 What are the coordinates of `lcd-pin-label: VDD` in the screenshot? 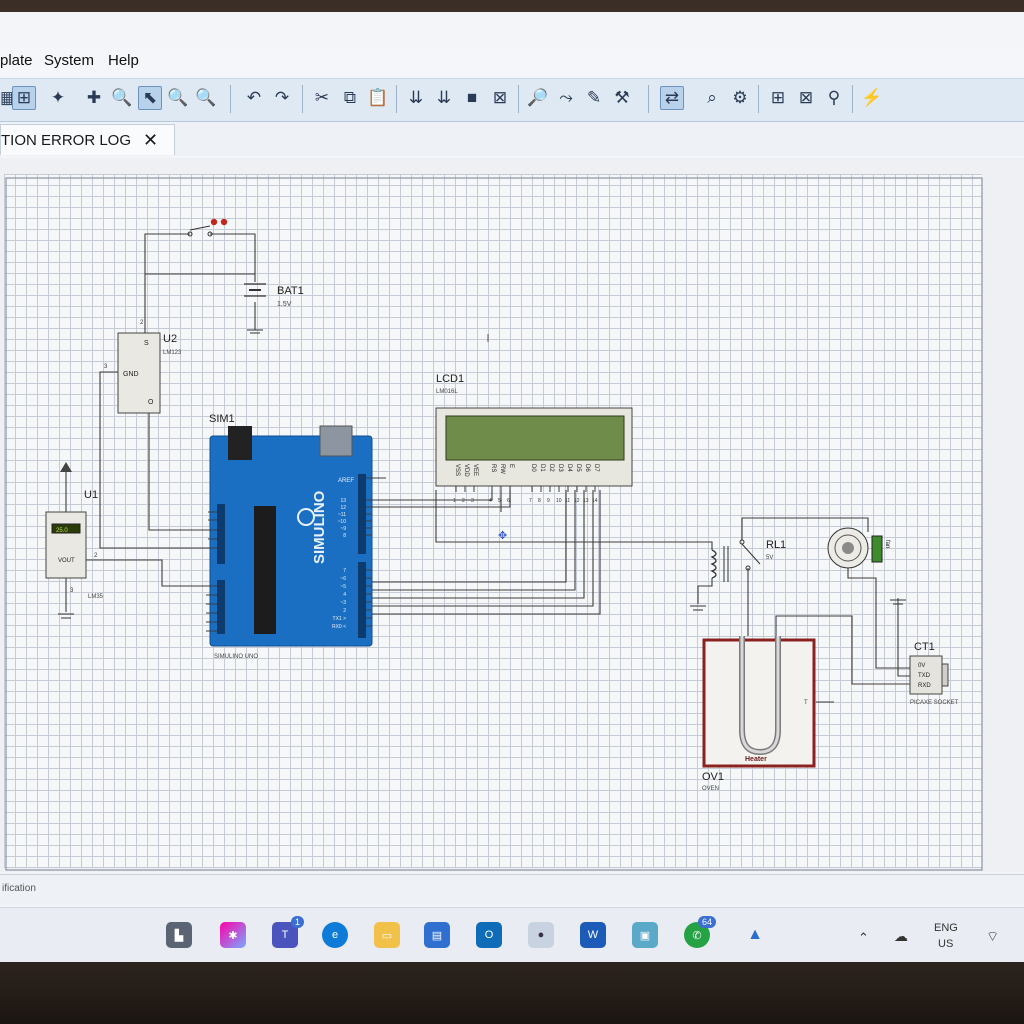 It's located at (466, 470).